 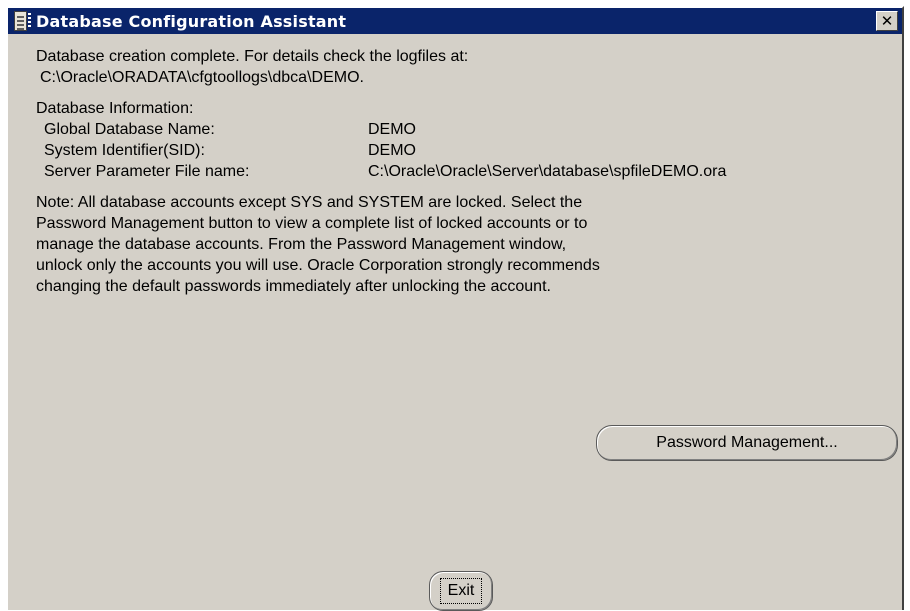 I want to click on info-label: Global Database Name:, so click(x=129, y=129).